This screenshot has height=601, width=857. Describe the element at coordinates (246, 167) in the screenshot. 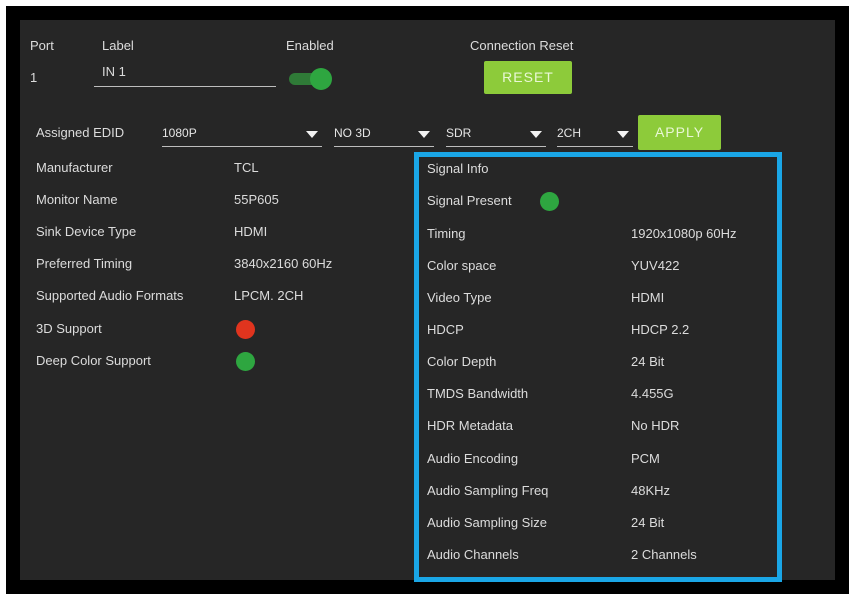

I see `sink-row-value: TCL` at that location.